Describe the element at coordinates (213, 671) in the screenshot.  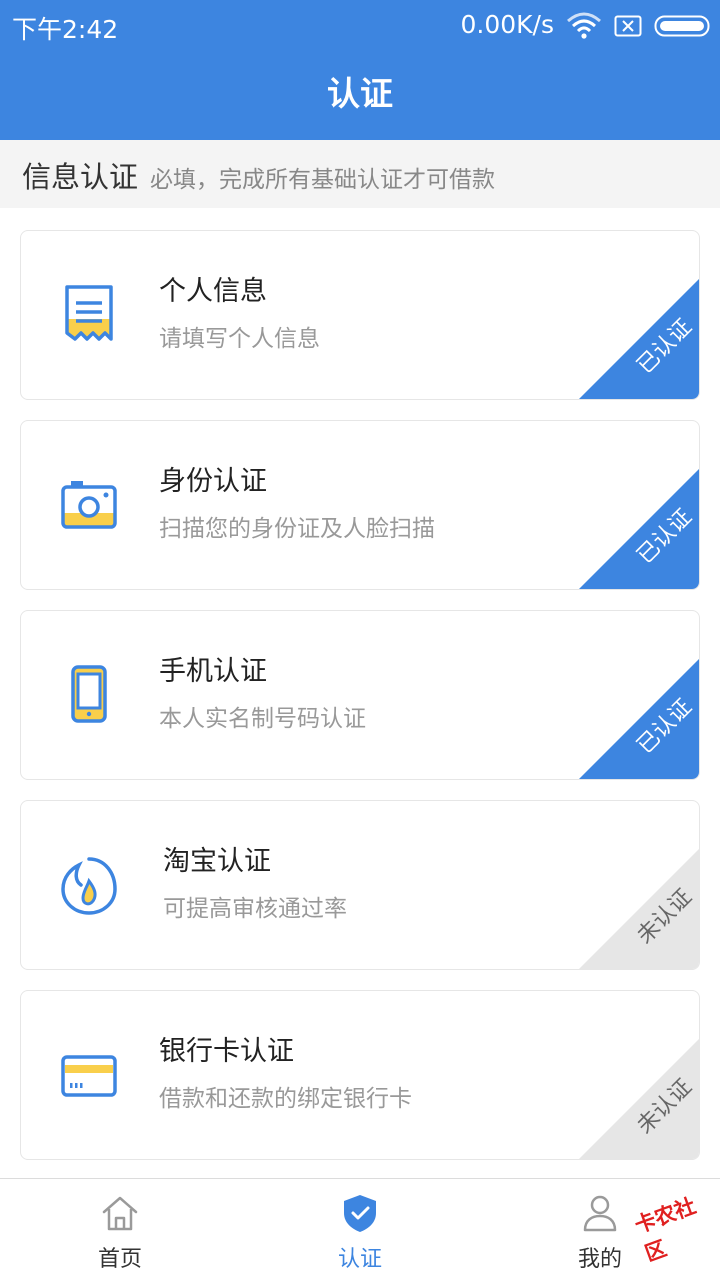
I see `card-title: 手机认证` at that location.